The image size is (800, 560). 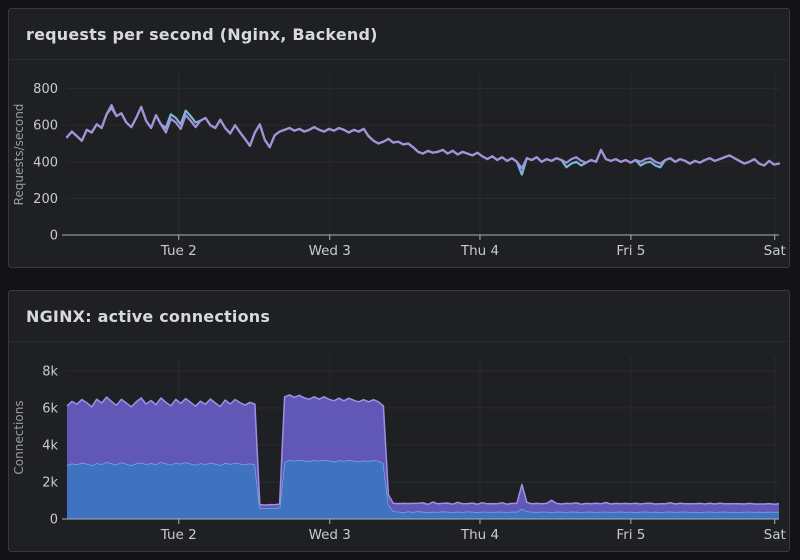 I want to click on panel-title: NGINX: active connections, so click(x=148, y=316).